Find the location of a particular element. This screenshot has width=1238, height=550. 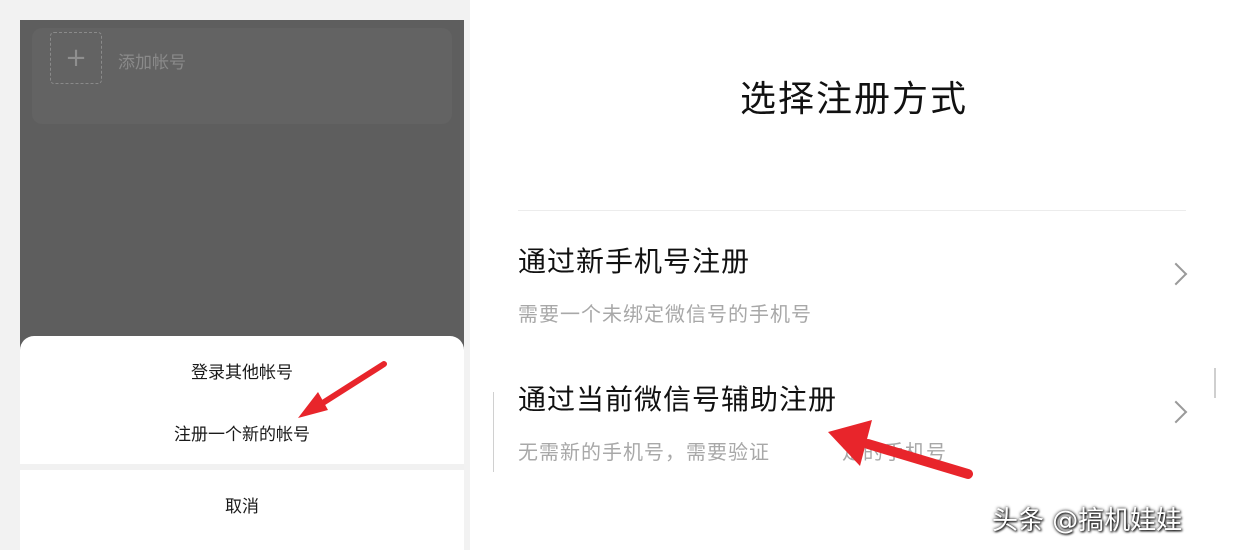

watermark: 头条 @搞机娃娃 is located at coordinates (1087, 521).